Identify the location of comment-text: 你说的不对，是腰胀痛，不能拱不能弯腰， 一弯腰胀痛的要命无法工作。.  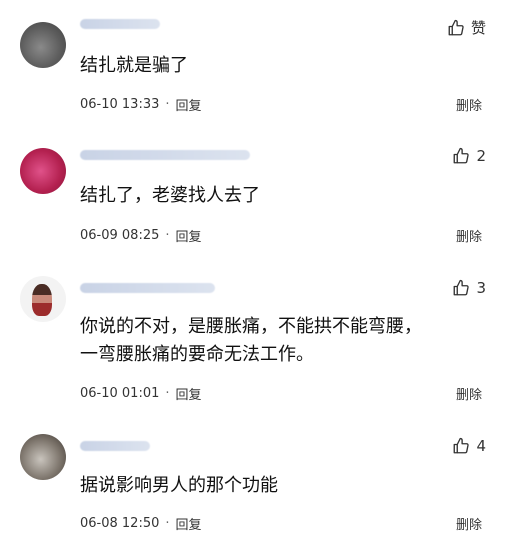
(251, 340).